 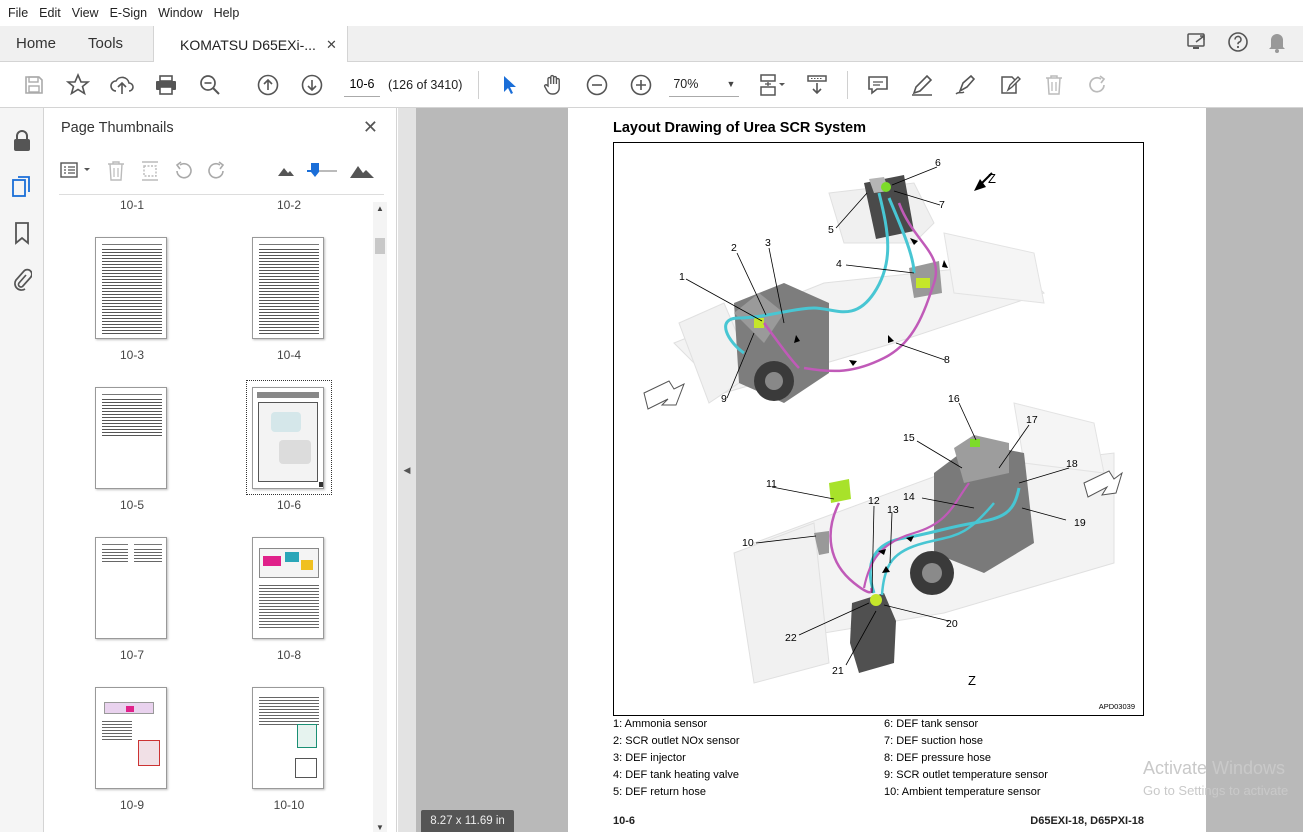 I want to click on page-fit-button, so click(x=773, y=85).